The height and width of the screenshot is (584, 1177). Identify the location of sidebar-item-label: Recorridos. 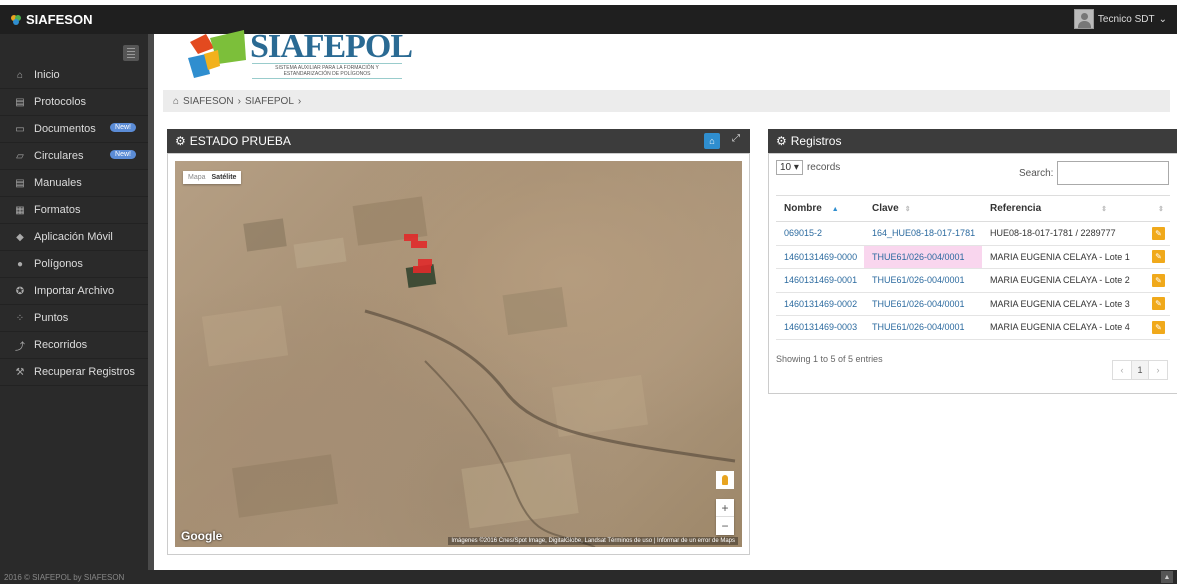
(61, 345).